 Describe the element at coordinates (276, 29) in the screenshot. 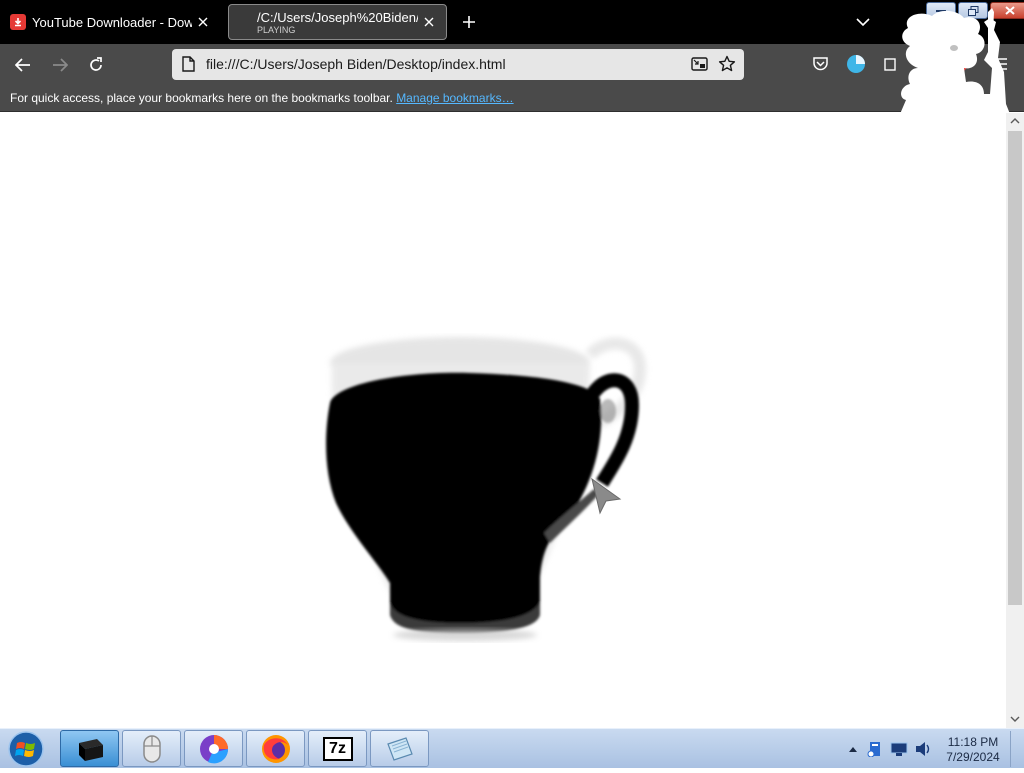

I see `tab-playing-label: PLAYING` at that location.